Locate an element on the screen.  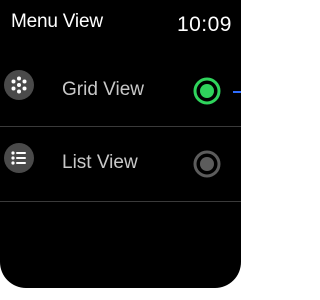
status-bar: Menu View 10:09 is located at coordinates (120, 28).